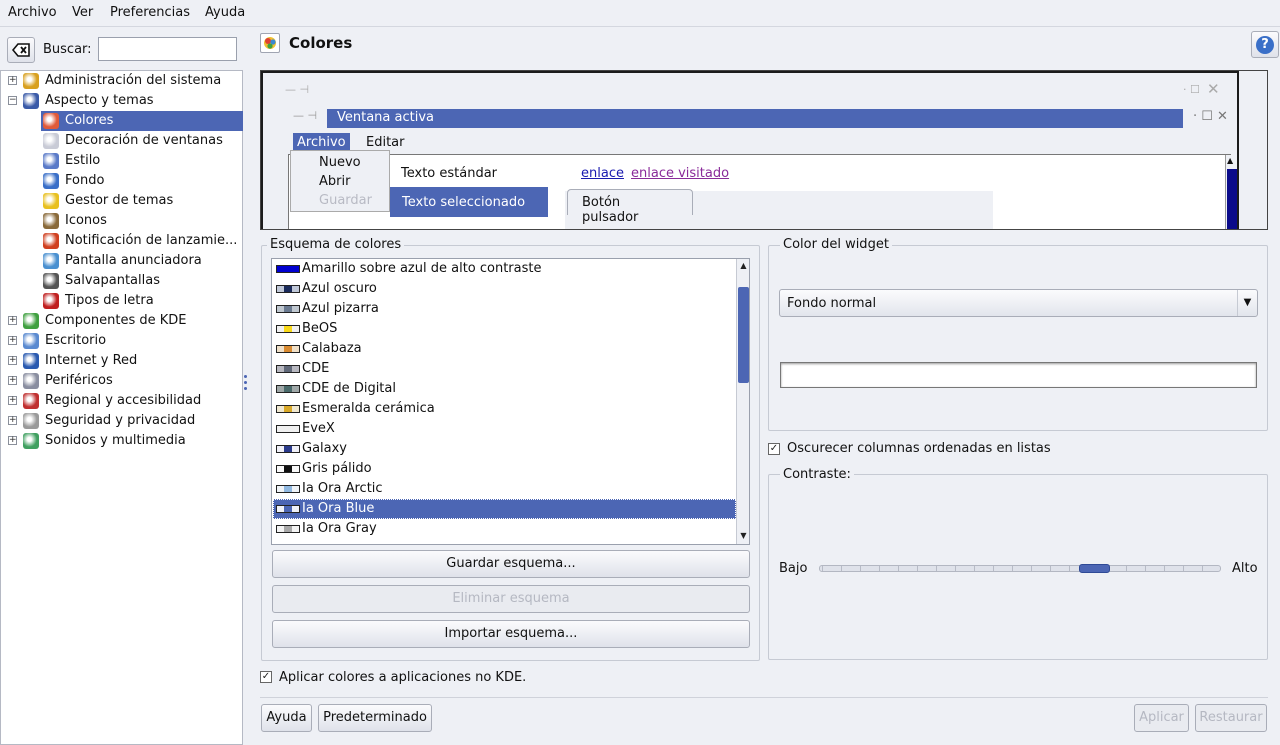 Image resolution: width=1280 pixels, height=745 pixels. Describe the element at coordinates (51, 141) in the screenshot. I see `window-decoration-icon` at that location.